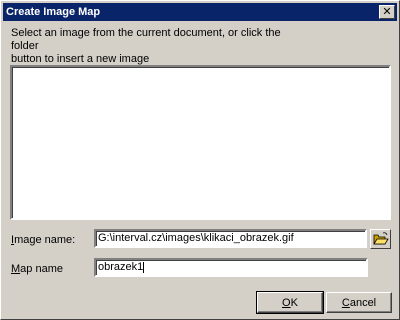  I want to click on dialog-title: Create Image Map, so click(53, 12).